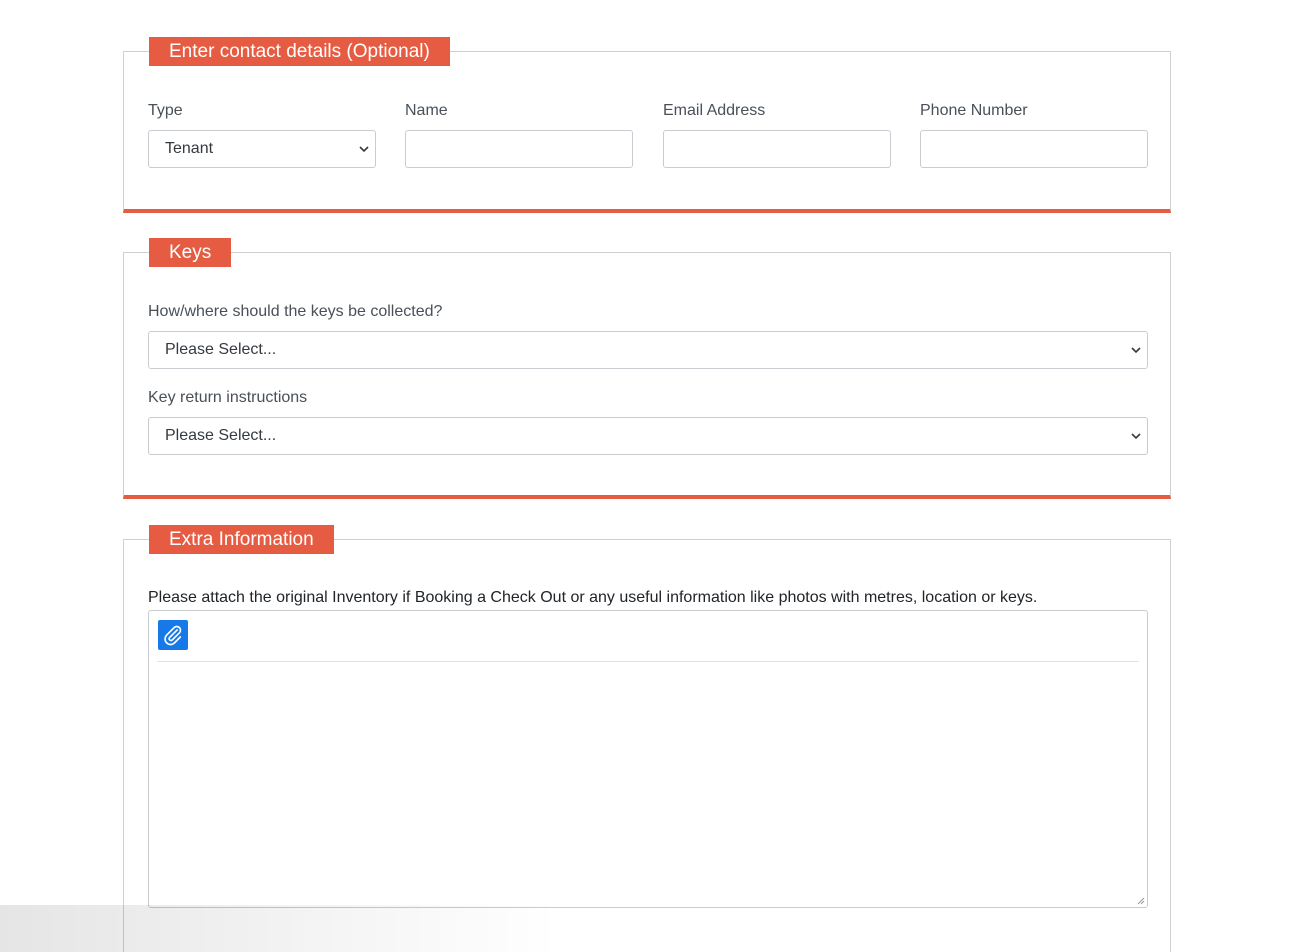 The width and height of the screenshot is (1292, 952). I want to click on name-input, so click(519, 149).